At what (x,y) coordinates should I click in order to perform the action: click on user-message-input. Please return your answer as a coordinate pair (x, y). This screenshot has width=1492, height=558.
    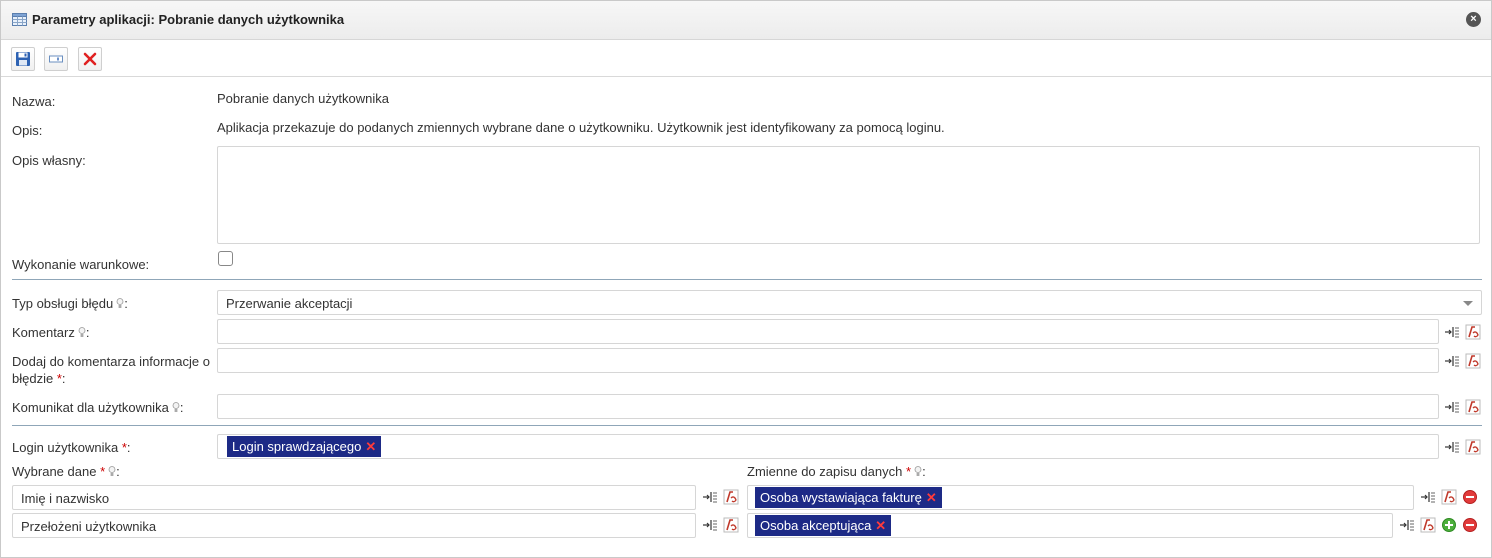
    Looking at the image, I should click on (828, 406).